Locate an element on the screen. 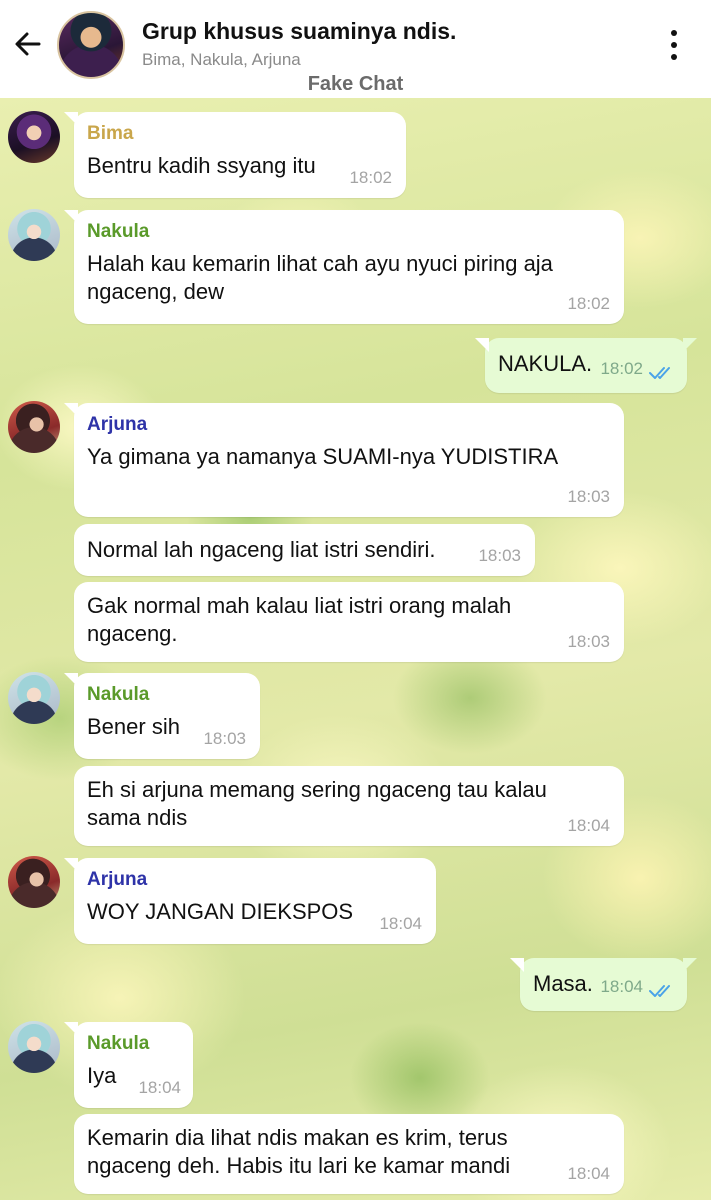 This screenshot has height=1200, width=711. avatar-bima is located at coordinates (34, 137).